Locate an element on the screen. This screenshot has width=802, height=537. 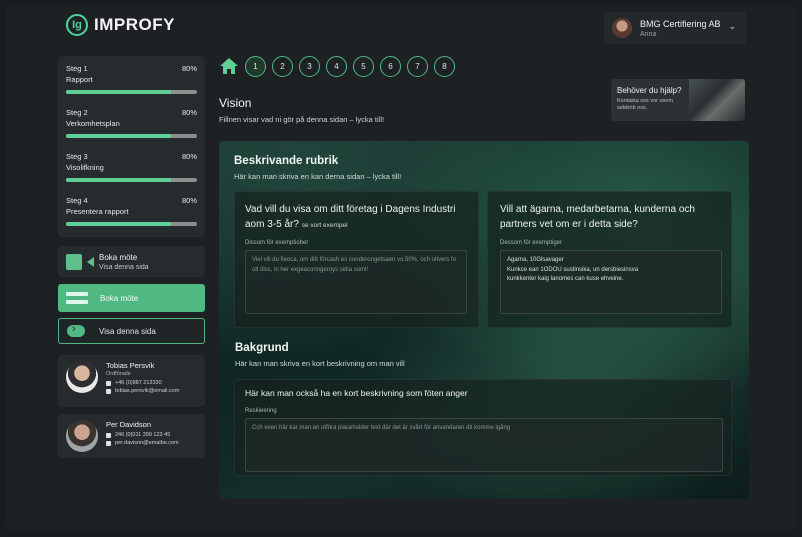
contact-role: Ordförade is located at coordinates (118, 374).